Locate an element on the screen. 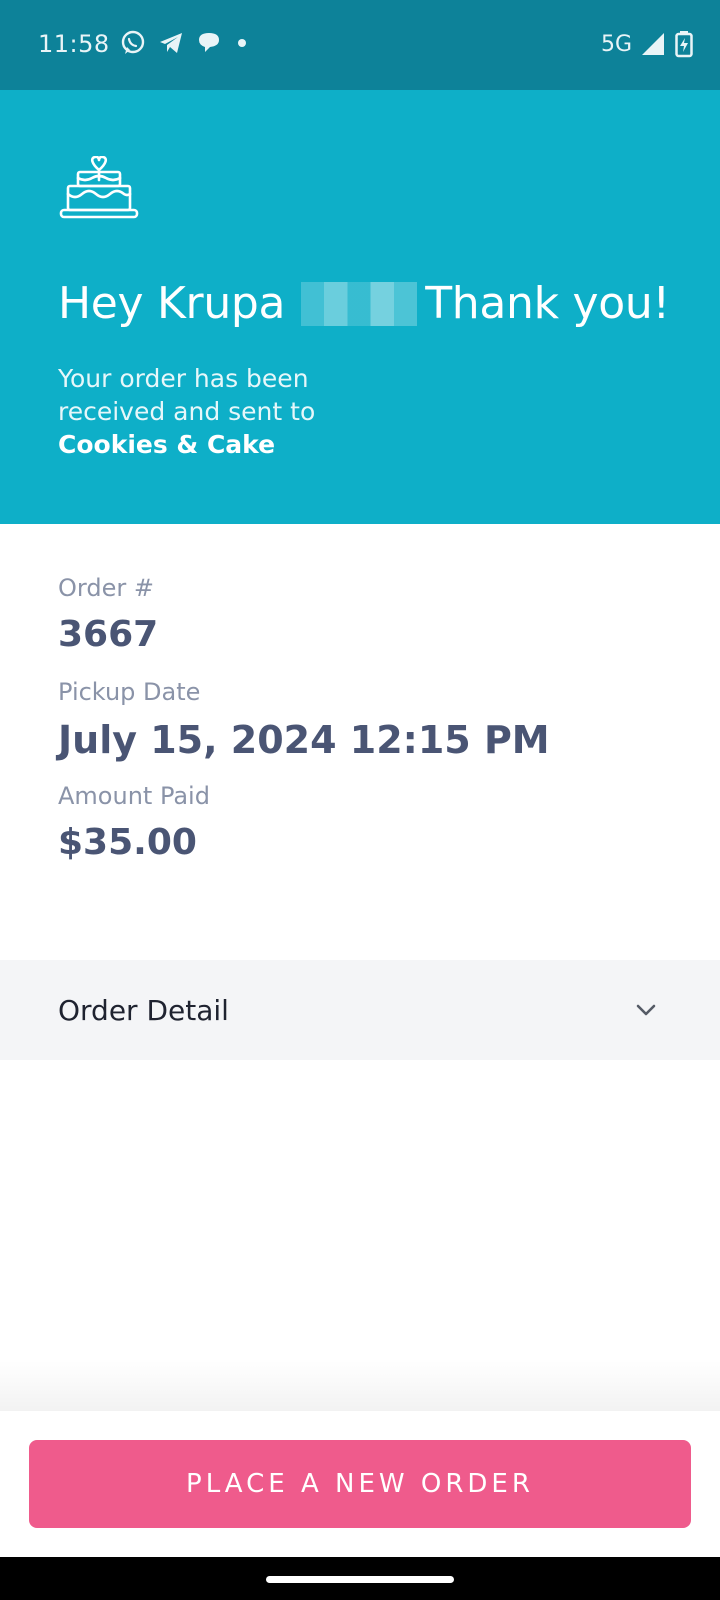 This screenshot has width=720, height=1600. home-indicator is located at coordinates (360, 1579).